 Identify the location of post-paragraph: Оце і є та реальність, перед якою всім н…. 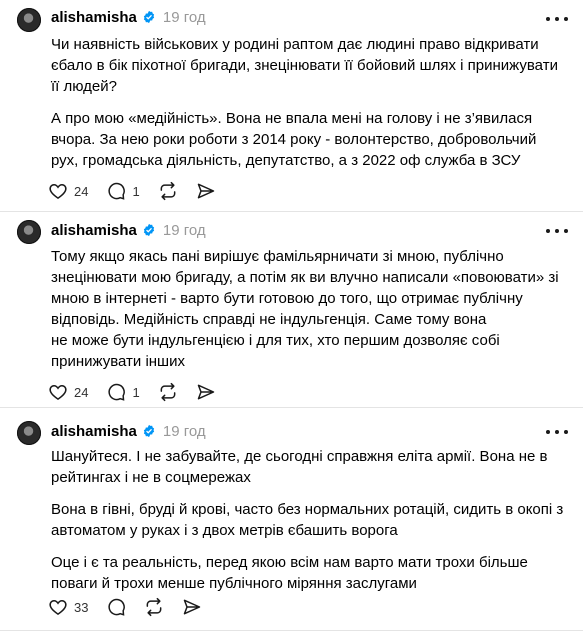
(289, 573).